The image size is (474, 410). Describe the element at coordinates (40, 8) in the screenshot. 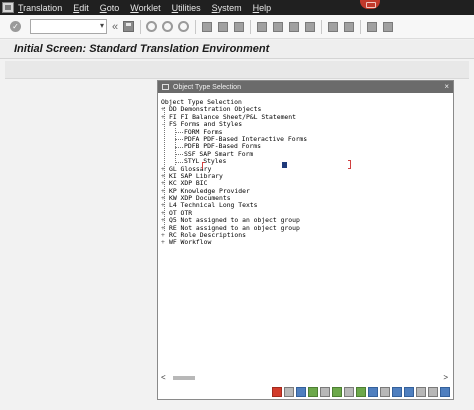

I see `menu-translation: Translation` at that location.